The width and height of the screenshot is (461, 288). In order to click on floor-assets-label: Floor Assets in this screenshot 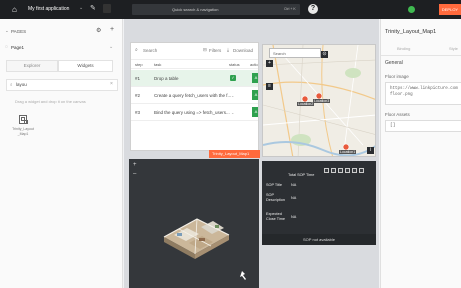, I will do `click(397, 114)`.